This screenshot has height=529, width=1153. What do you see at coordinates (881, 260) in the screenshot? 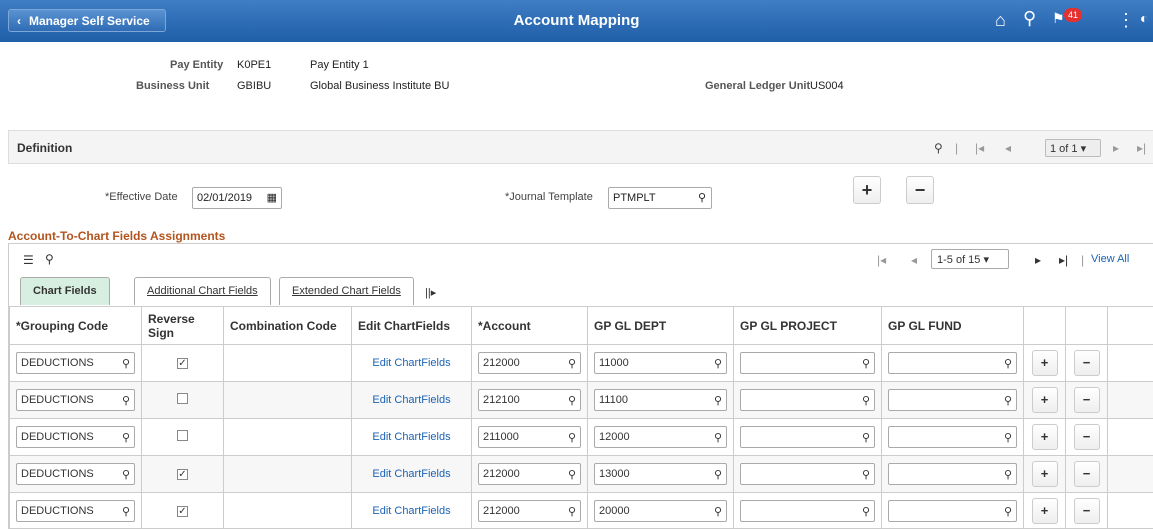
I see `grid-first-icon: |◂` at bounding box center [881, 260].